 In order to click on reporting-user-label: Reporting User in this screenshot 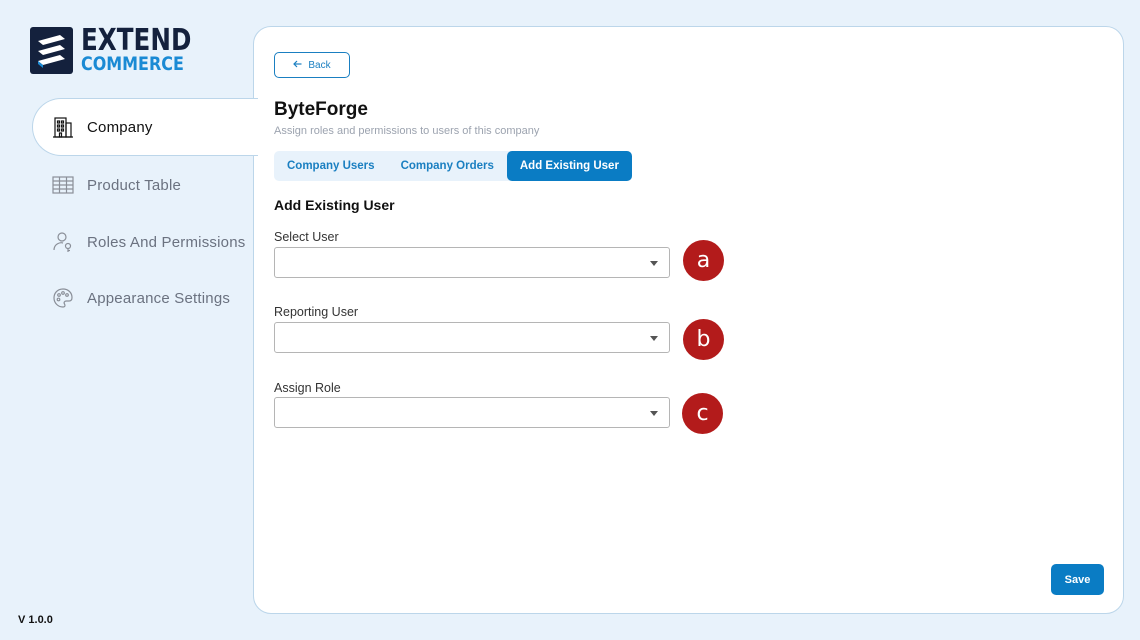, I will do `click(316, 312)`.